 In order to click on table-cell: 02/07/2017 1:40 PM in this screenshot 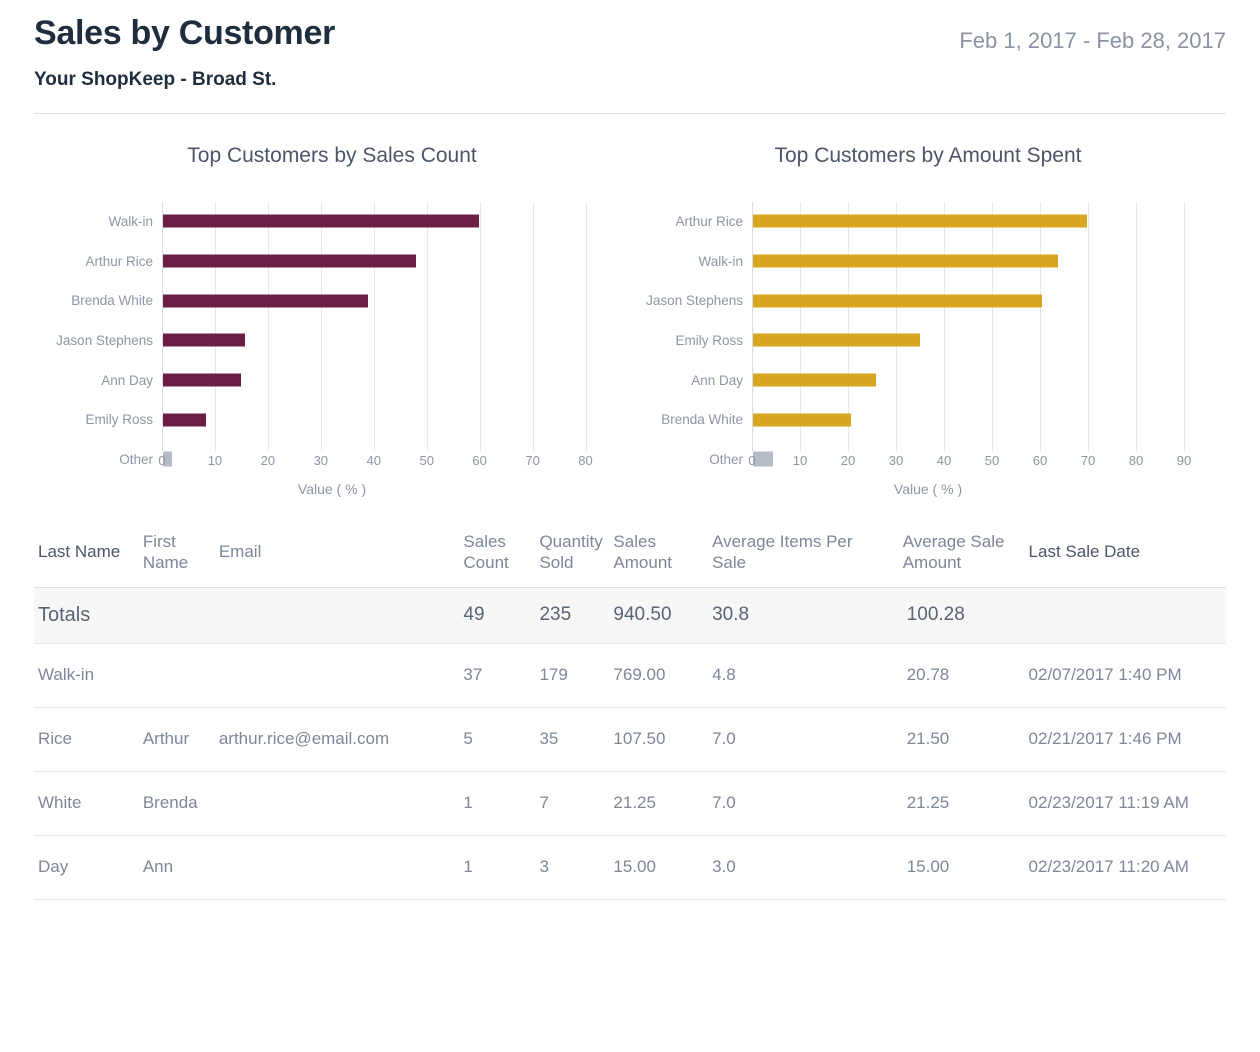, I will do `click(1125, 675)`.